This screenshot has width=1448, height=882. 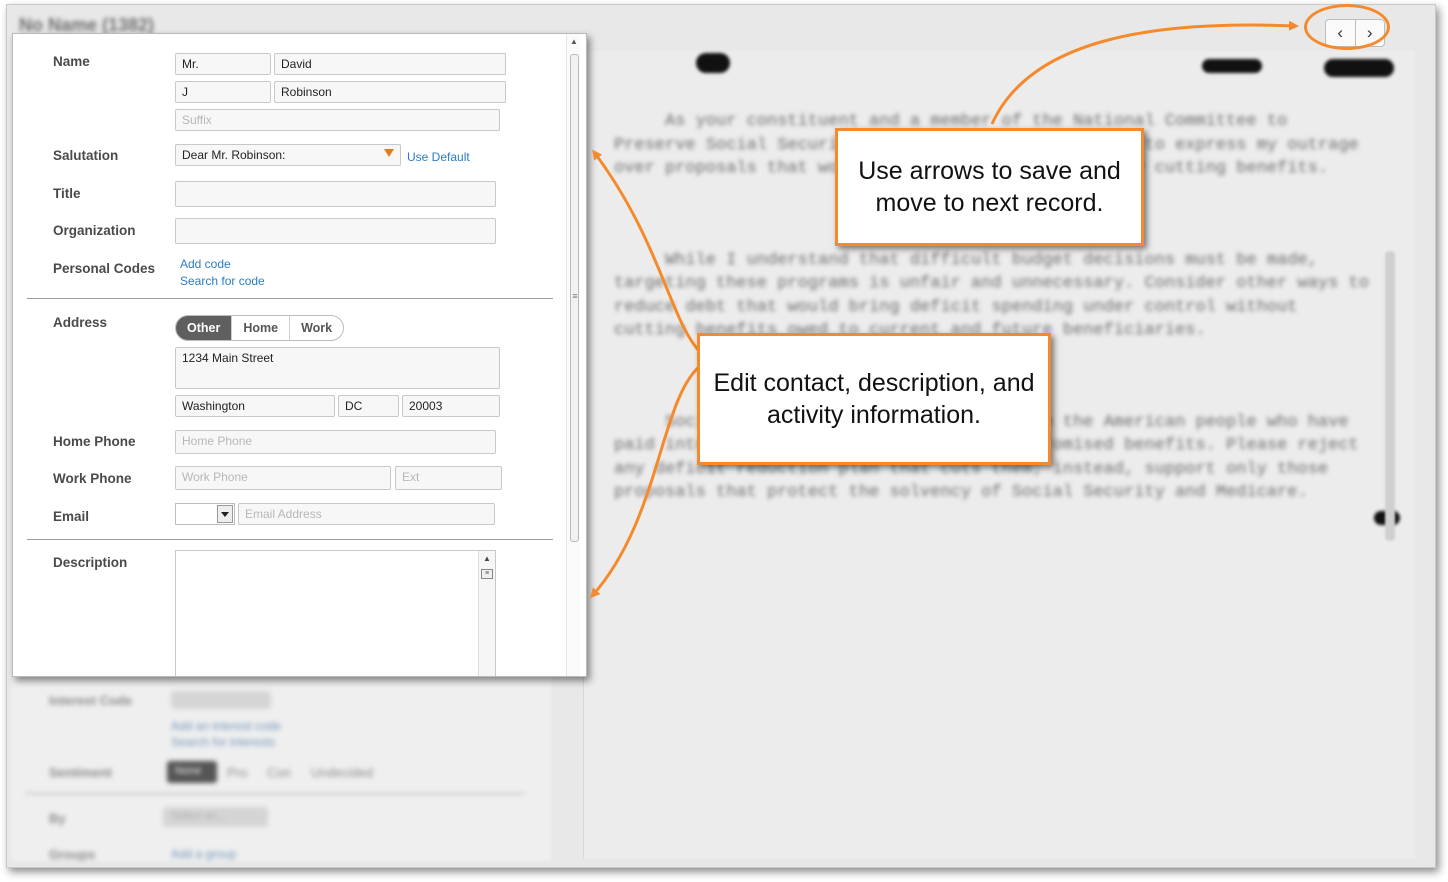 I want to click on chevron-down-icon, so click(x=225, y=514).